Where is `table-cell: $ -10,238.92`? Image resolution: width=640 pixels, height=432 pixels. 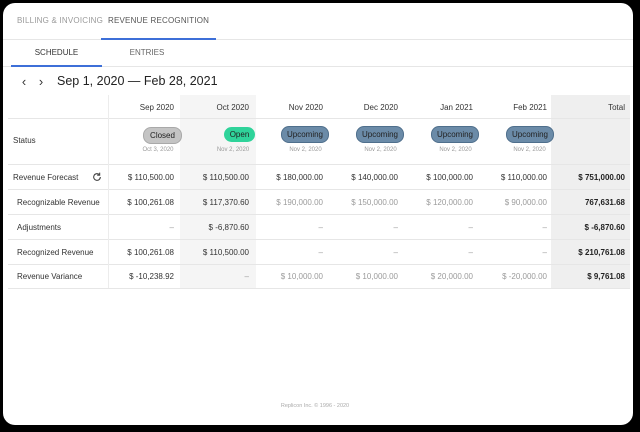 table-cell: $ -10,238.92 is located at coordinates (151, 276).